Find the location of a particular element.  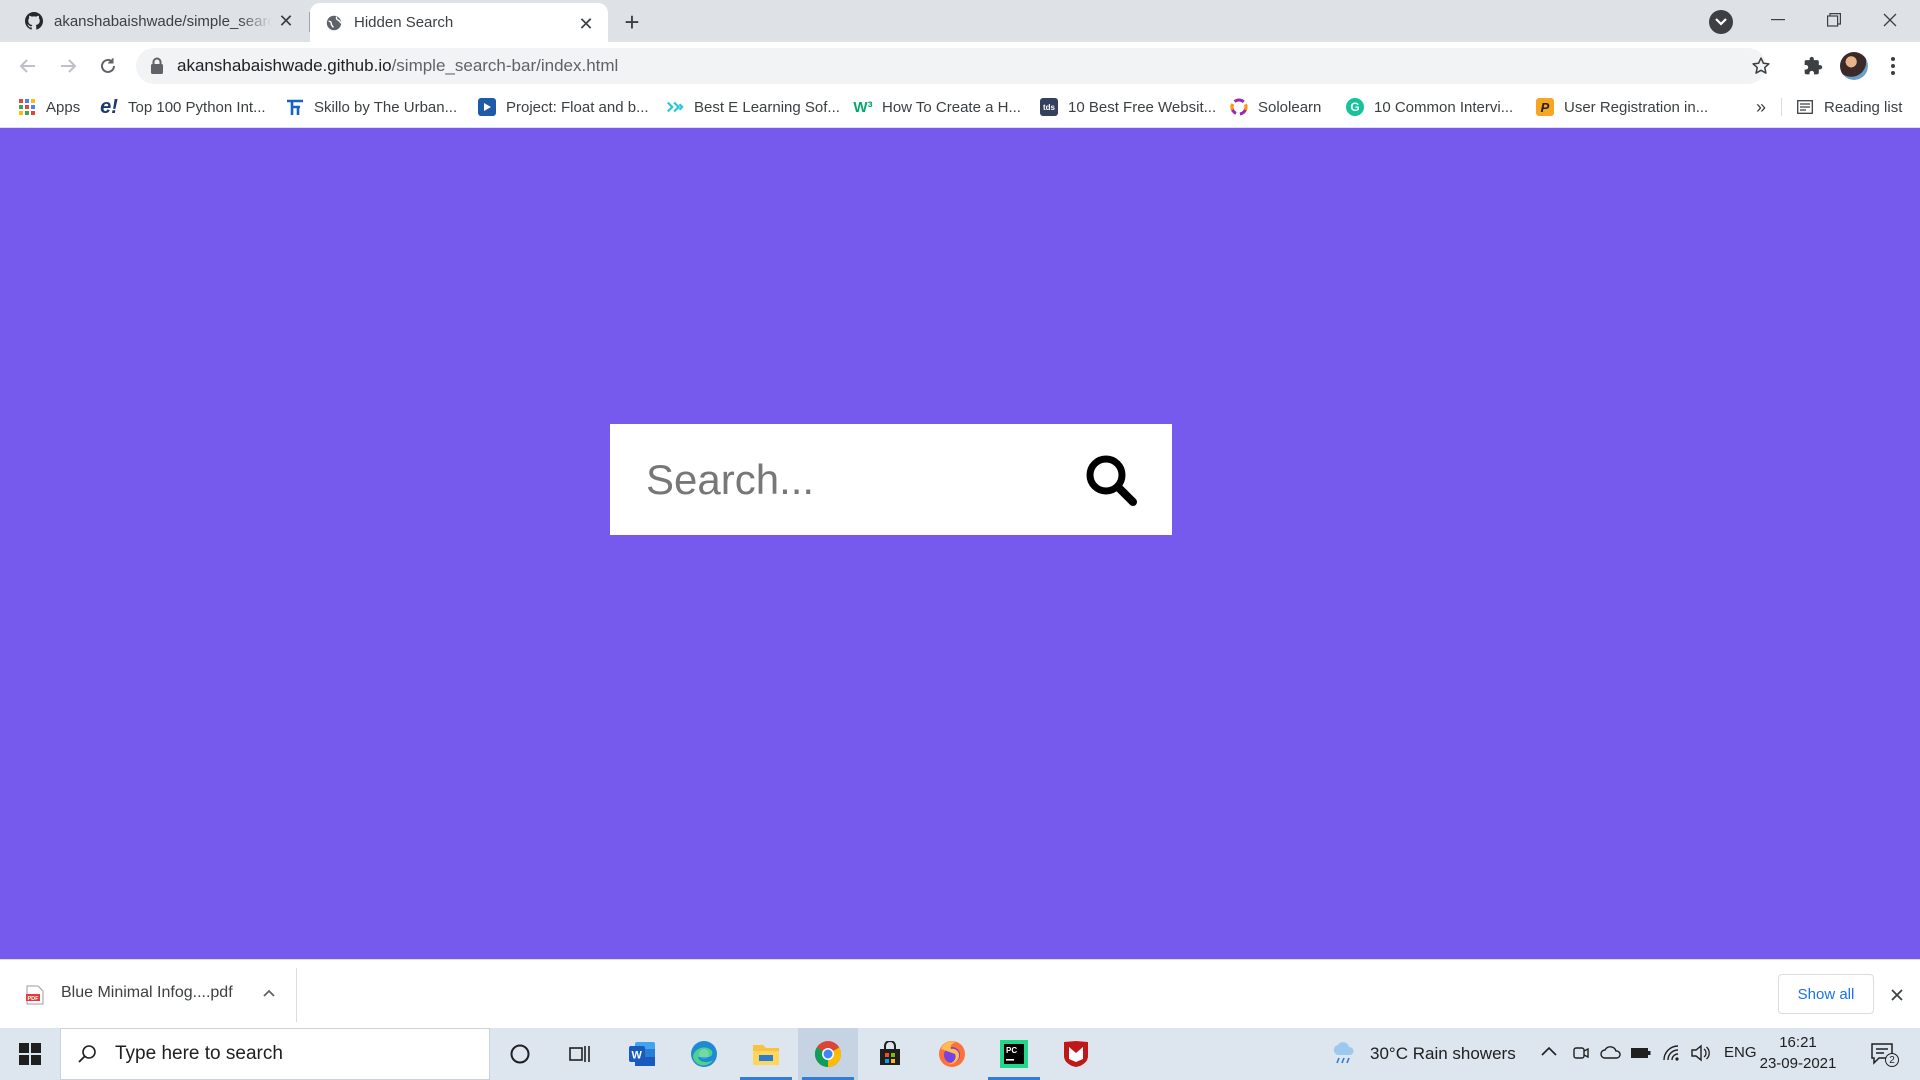

bookmark-label: Apps is located at coordinates (63, 107).